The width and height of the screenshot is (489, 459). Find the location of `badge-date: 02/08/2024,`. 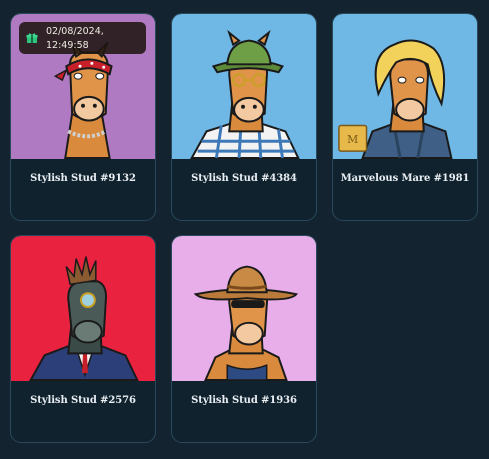

badge-date: 02/08/2024, is located at coordinates (75, 31).